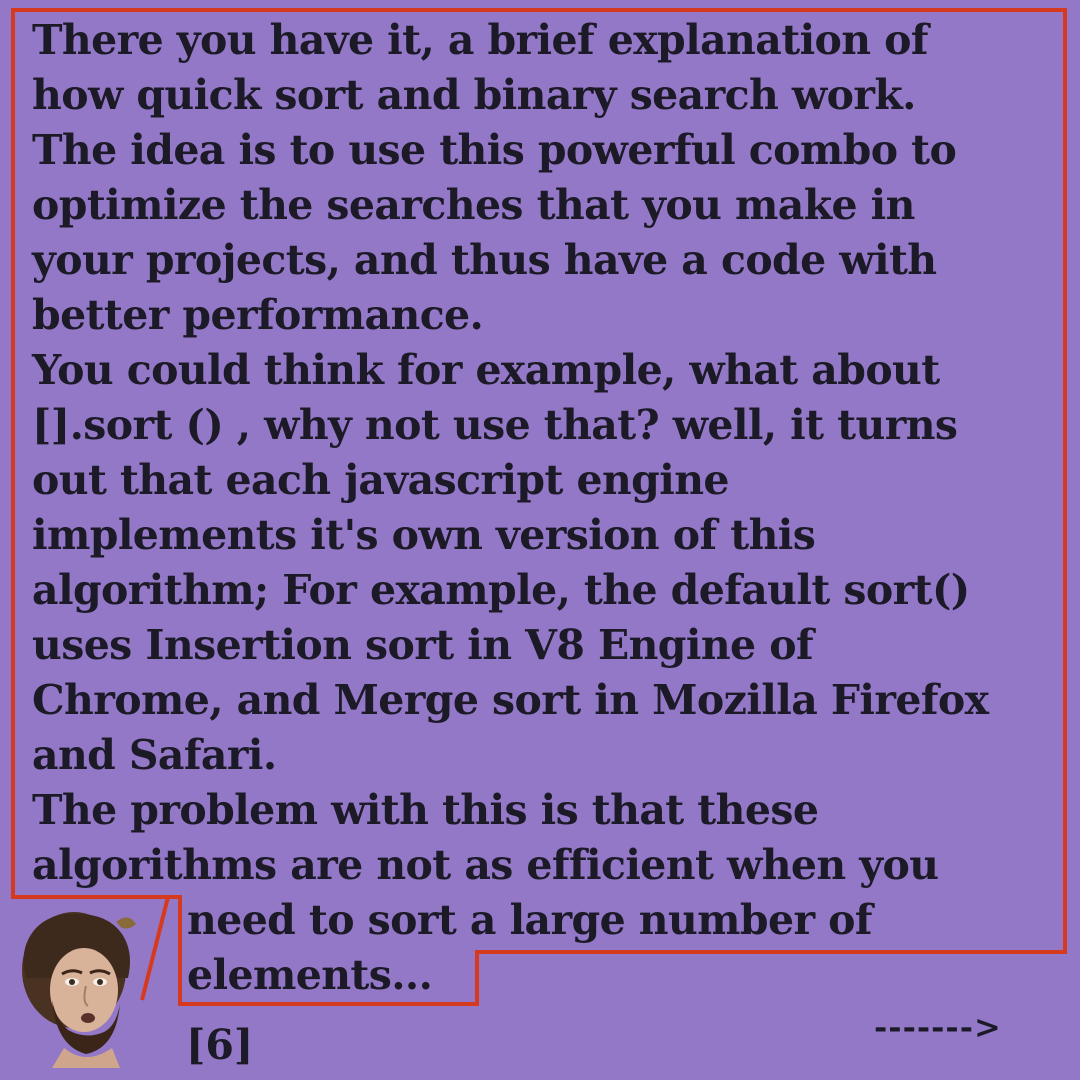 The height and width of the screenshot is (1080, 1080). What do you see at coordinates (473, 205) in the screenshot?
I see `bubble-line: optimize the searches that you make in` at bounding box center [473, 205].